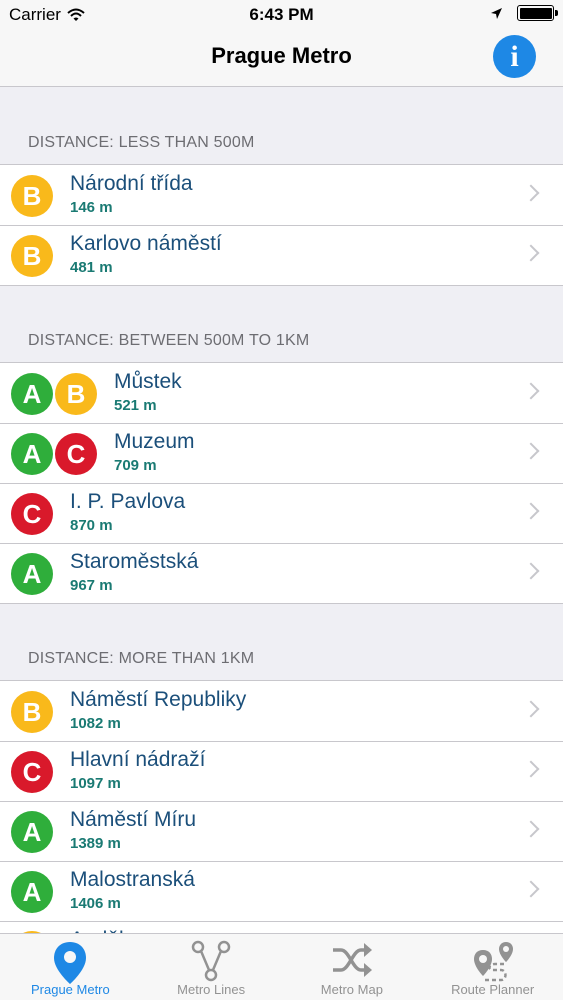 Image resolution: width=563 pixels, height=1000 pixels. What do you see at coordinates (211, 989) in the screenshot?
I see `tab-label: Metro Lines` at bounding box center [211, 989].